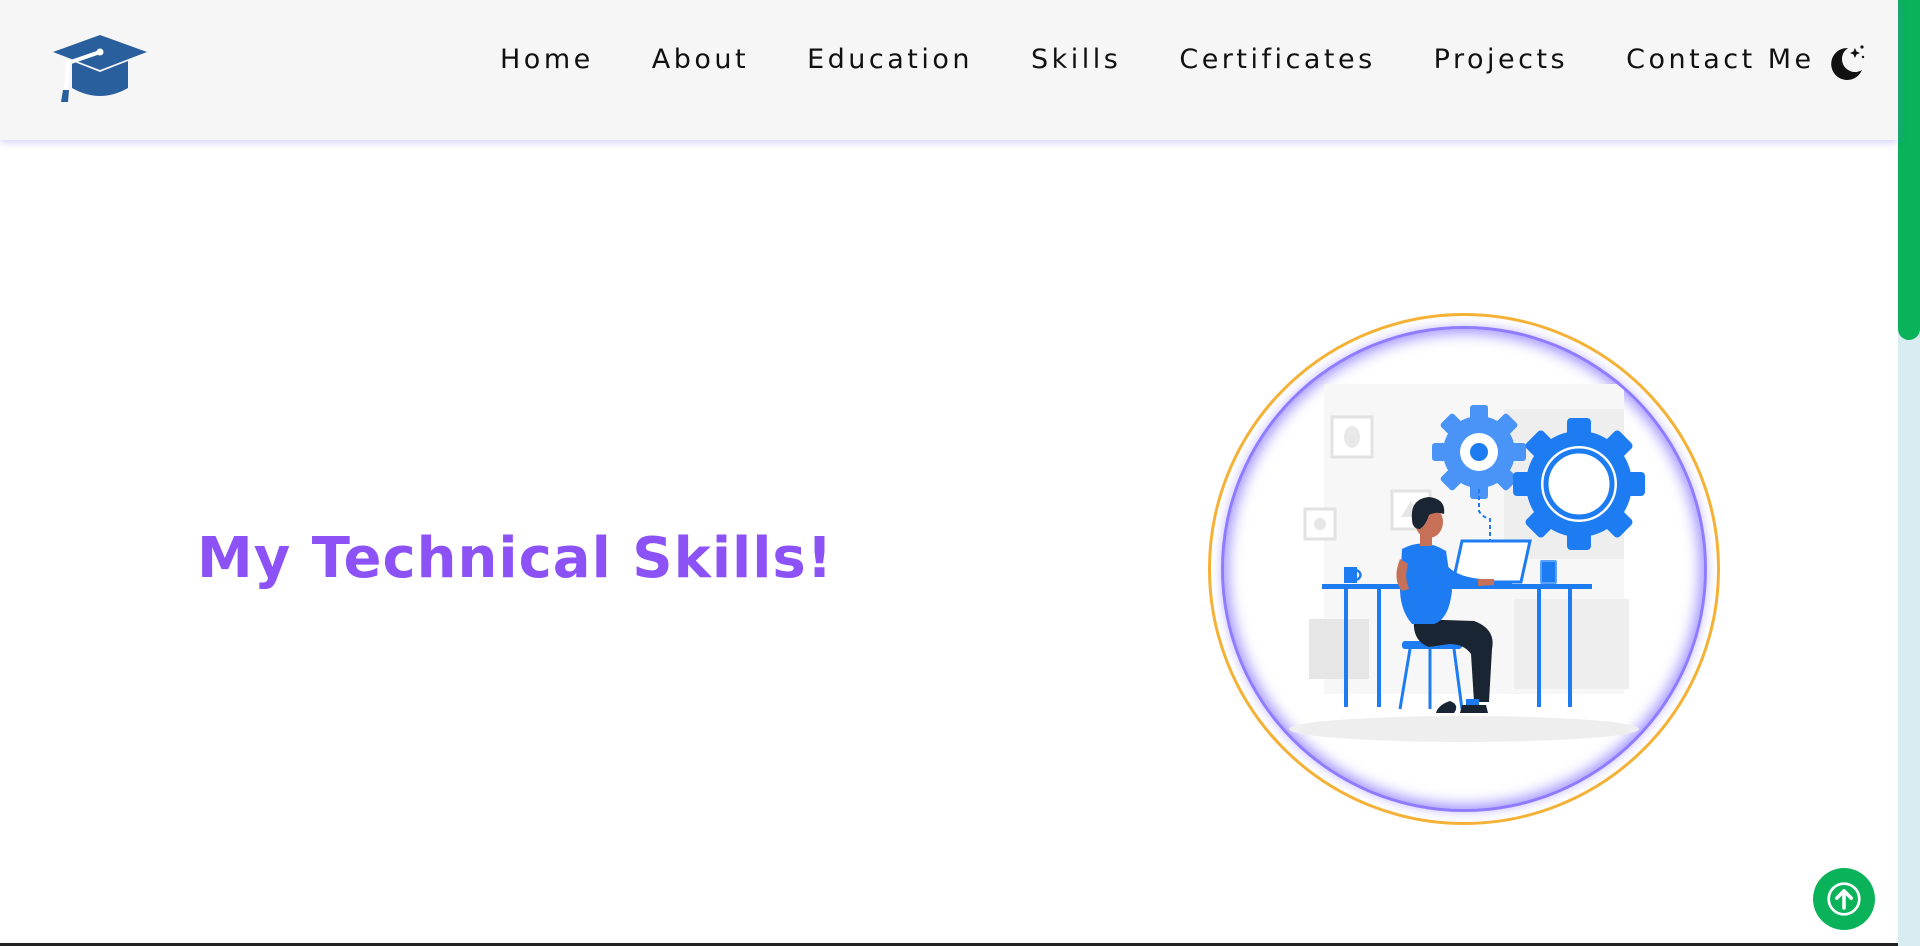 The width and height of the screenshot is (1920, 946). What do you see at coordinates (547, 59) in the screenshot?
I see `nav-home: Home` at bounding box center [547, 59].